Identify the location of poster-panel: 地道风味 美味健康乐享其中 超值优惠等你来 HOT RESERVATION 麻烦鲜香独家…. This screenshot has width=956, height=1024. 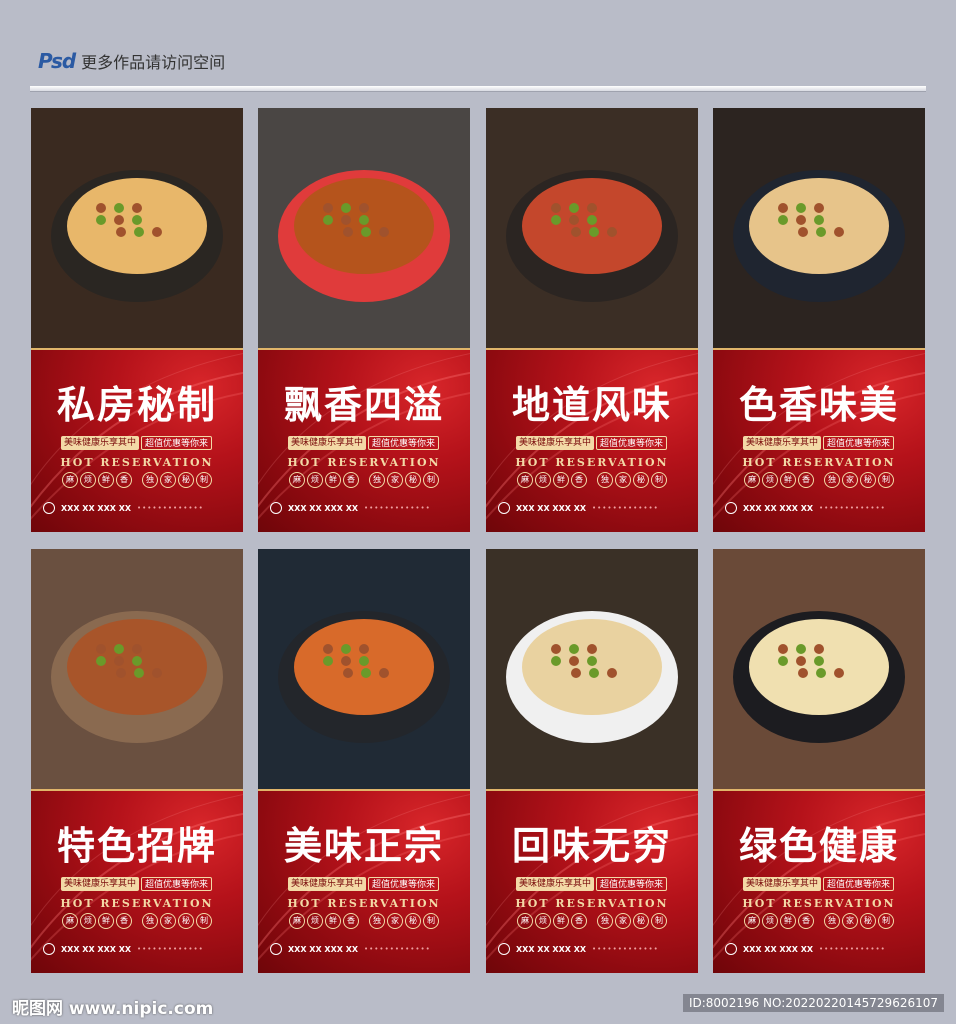
(592, 440).